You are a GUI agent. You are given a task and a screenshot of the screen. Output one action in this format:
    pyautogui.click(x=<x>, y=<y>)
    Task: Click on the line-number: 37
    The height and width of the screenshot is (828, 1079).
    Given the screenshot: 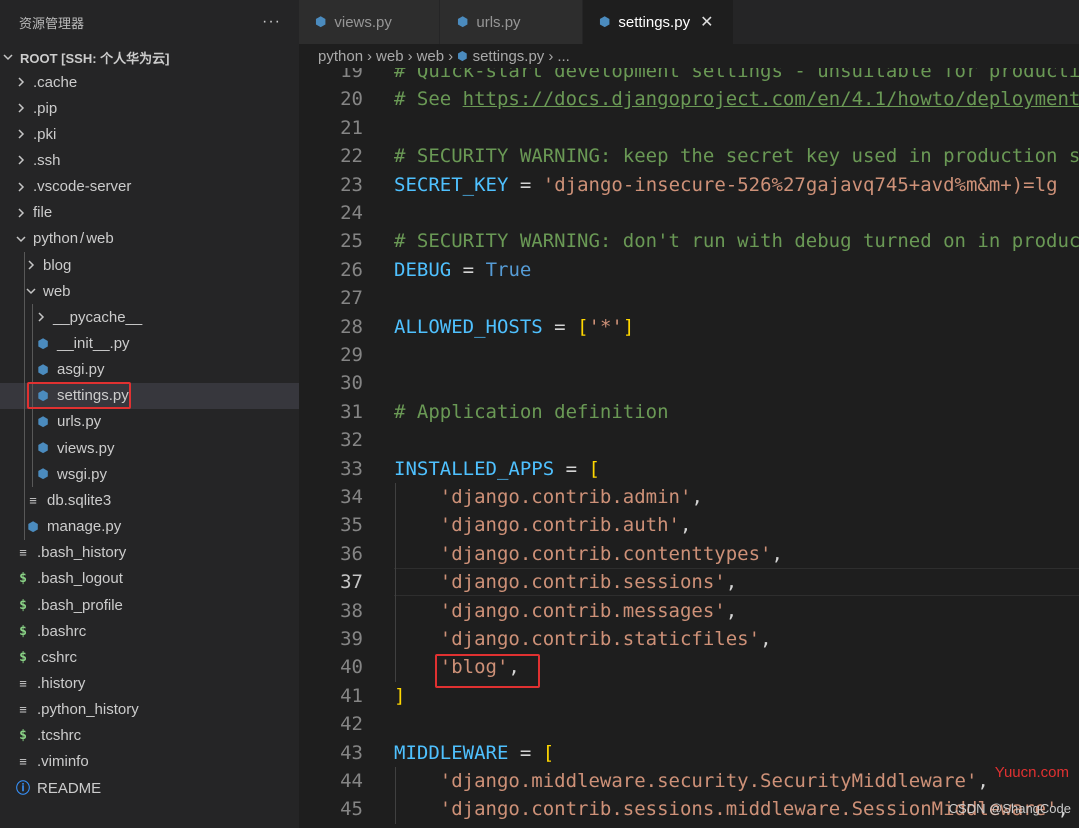 What is the action you would take?
    pyautogui.click(x=331, y=582)
    